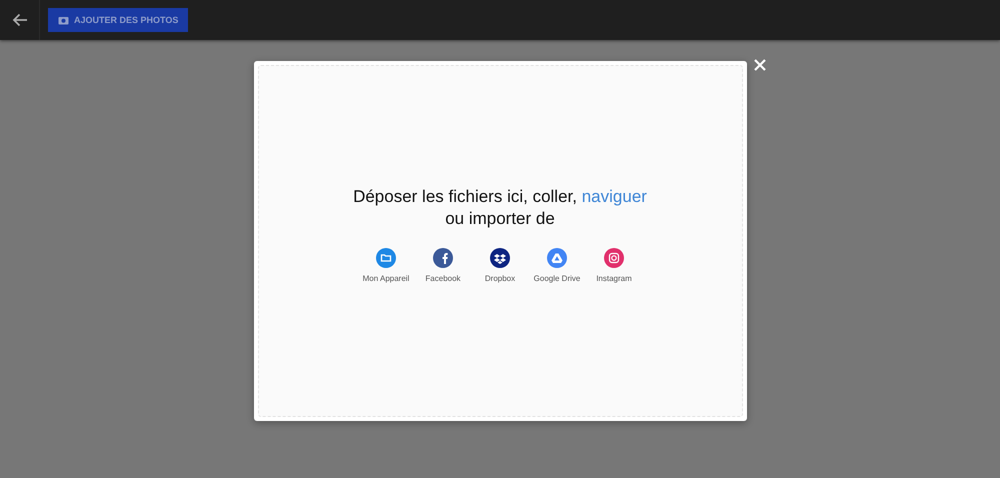 This screenshot has width=1000, height=478. Describe the element at coordinates (63, 20) in the screenshot. I see `camera-icon` at that location.